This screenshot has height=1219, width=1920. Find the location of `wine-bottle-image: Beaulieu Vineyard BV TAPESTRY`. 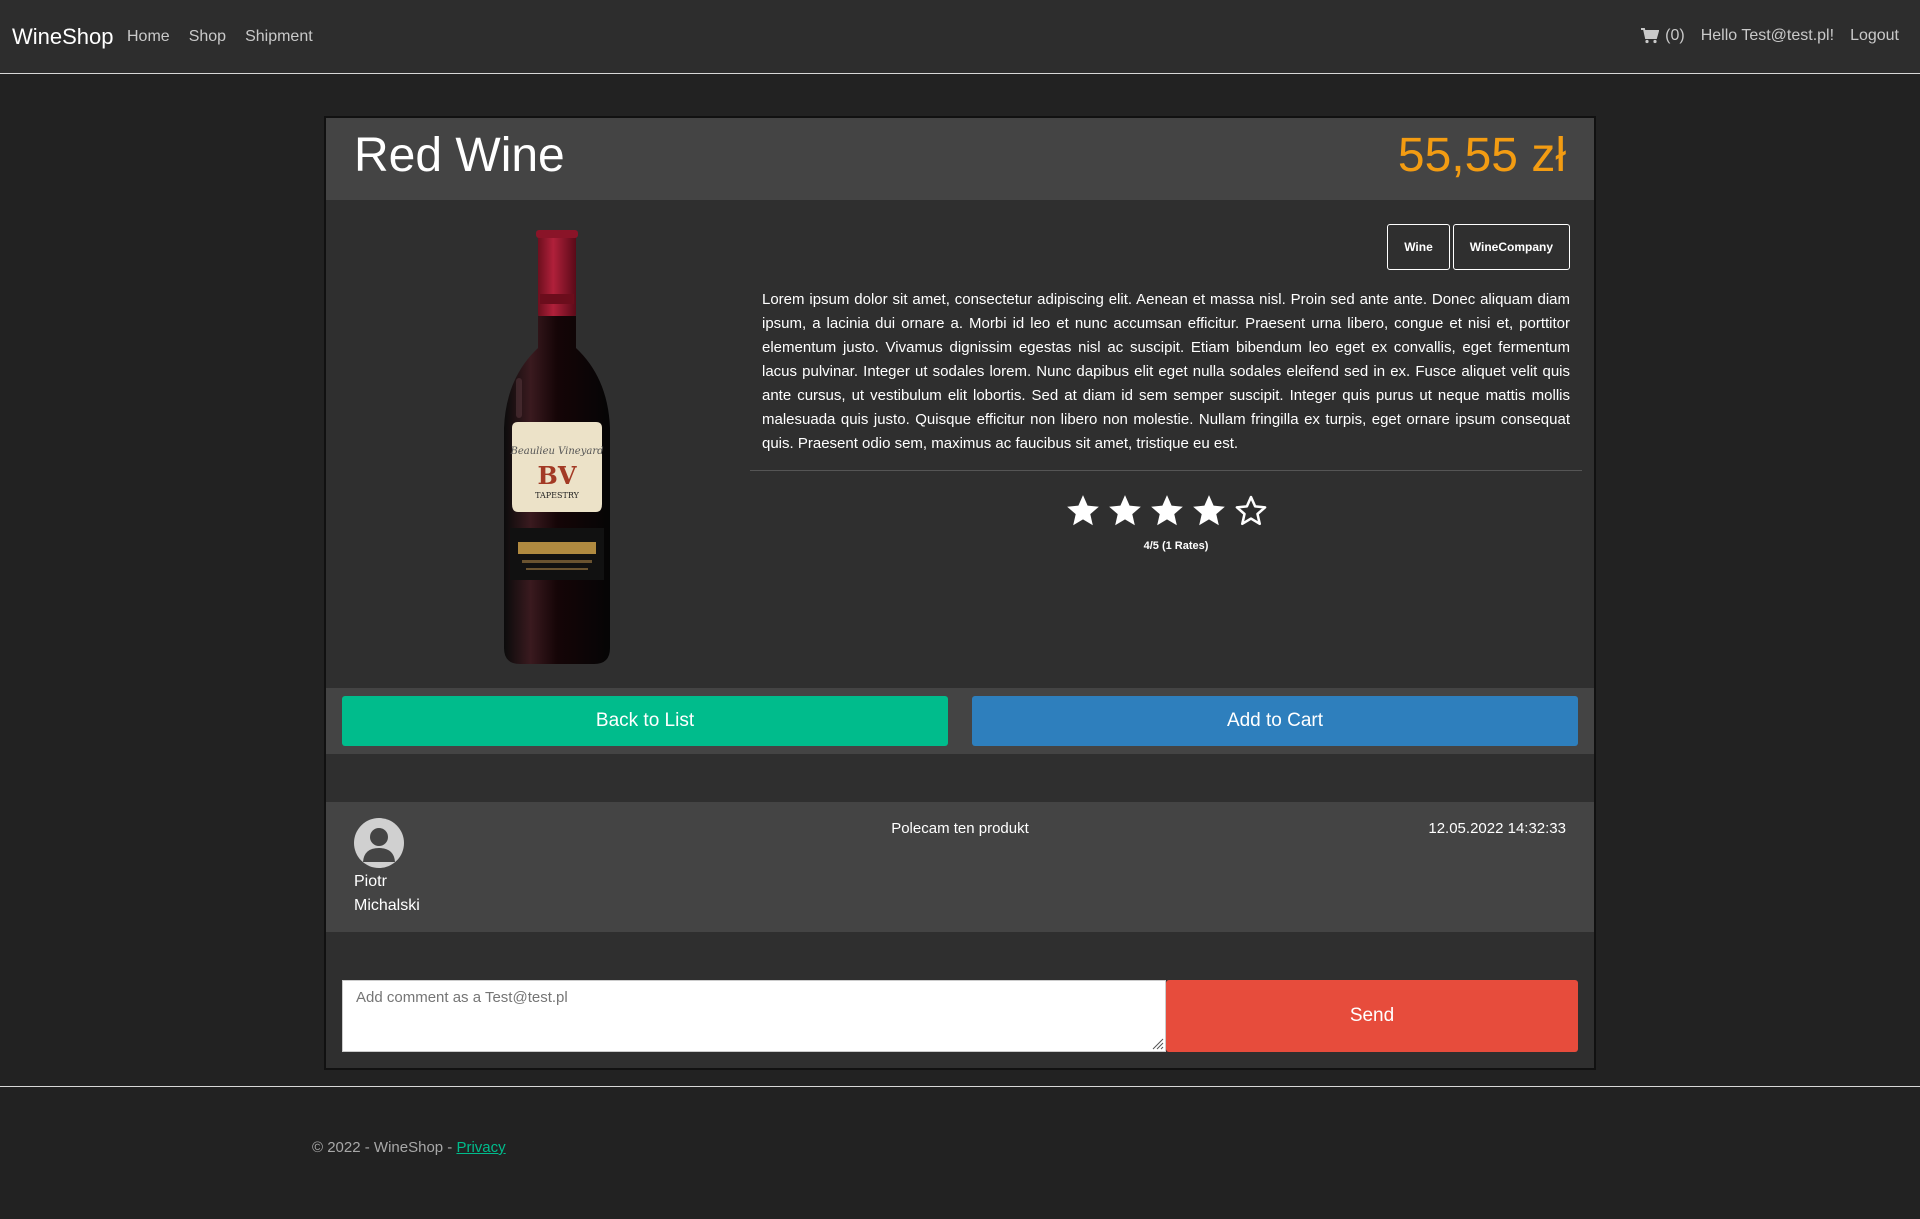

wine-bottle-image: Beaulieu Vineyard BV TAPESTRY is located at coordinates (557, 447).